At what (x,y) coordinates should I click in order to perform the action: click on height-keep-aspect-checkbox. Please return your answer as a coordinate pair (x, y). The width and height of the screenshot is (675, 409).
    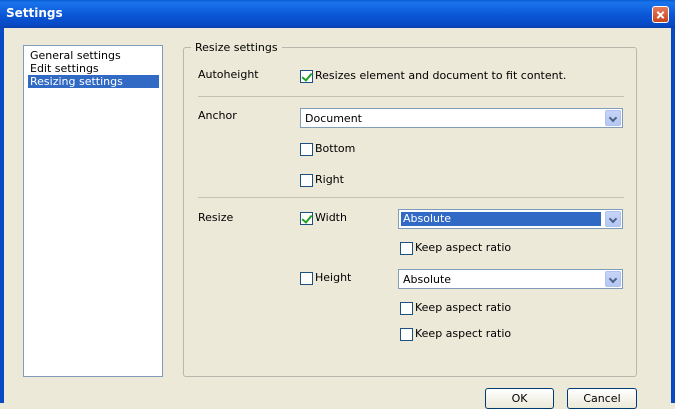
    Looking at the image, I should click on (406, 308).